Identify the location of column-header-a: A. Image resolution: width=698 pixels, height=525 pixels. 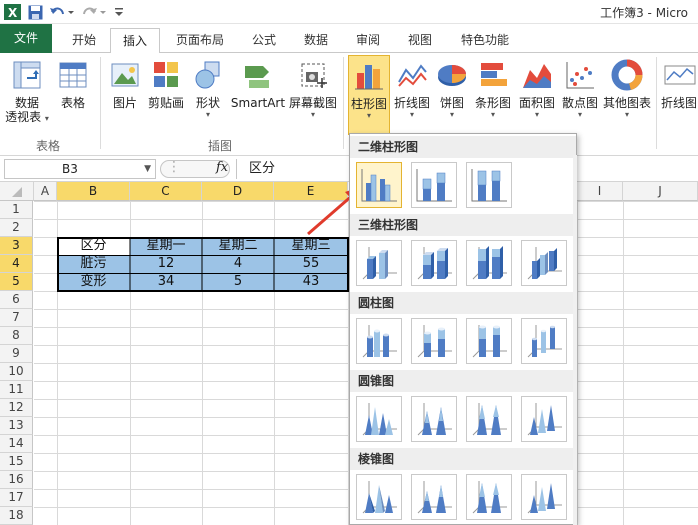
(45, 191).